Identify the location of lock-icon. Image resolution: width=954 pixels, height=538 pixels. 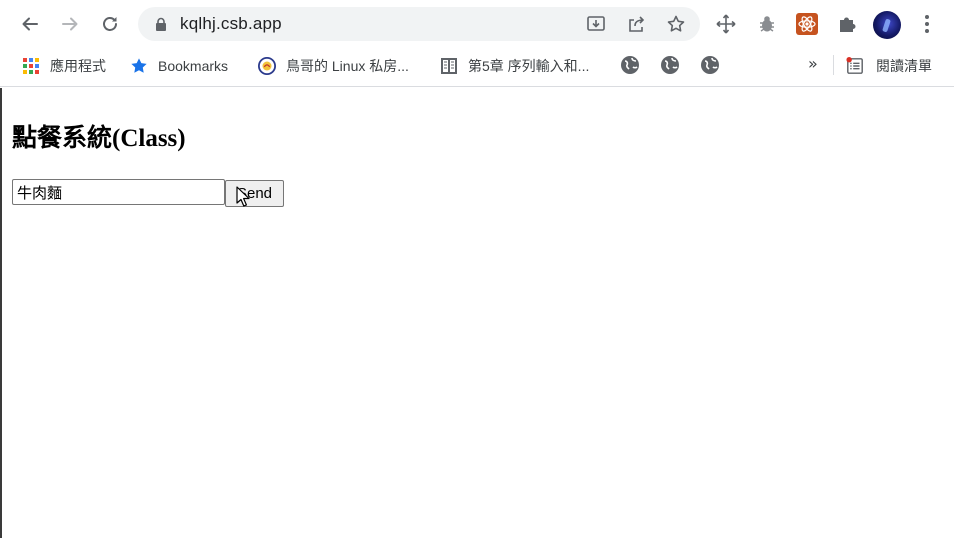
(161, 24).